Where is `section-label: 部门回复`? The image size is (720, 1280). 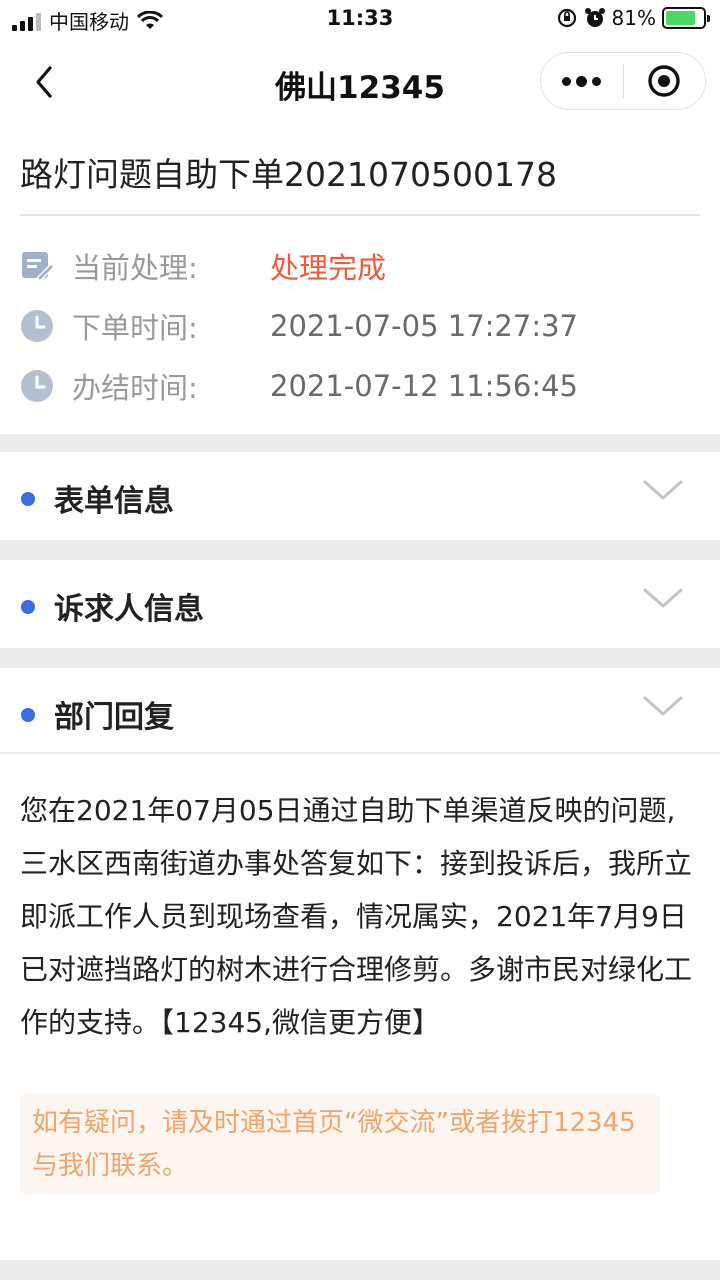
section-label: 部门回复 is located at coordinates (114, 717).